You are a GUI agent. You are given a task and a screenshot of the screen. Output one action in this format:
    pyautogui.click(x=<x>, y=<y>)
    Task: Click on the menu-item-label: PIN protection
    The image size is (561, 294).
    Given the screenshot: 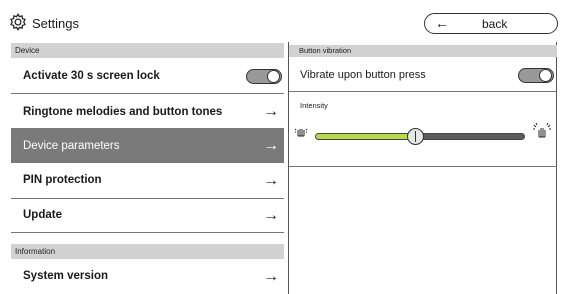 What is the action you would take?
    pyautogui.click(x=62, y=180)
    